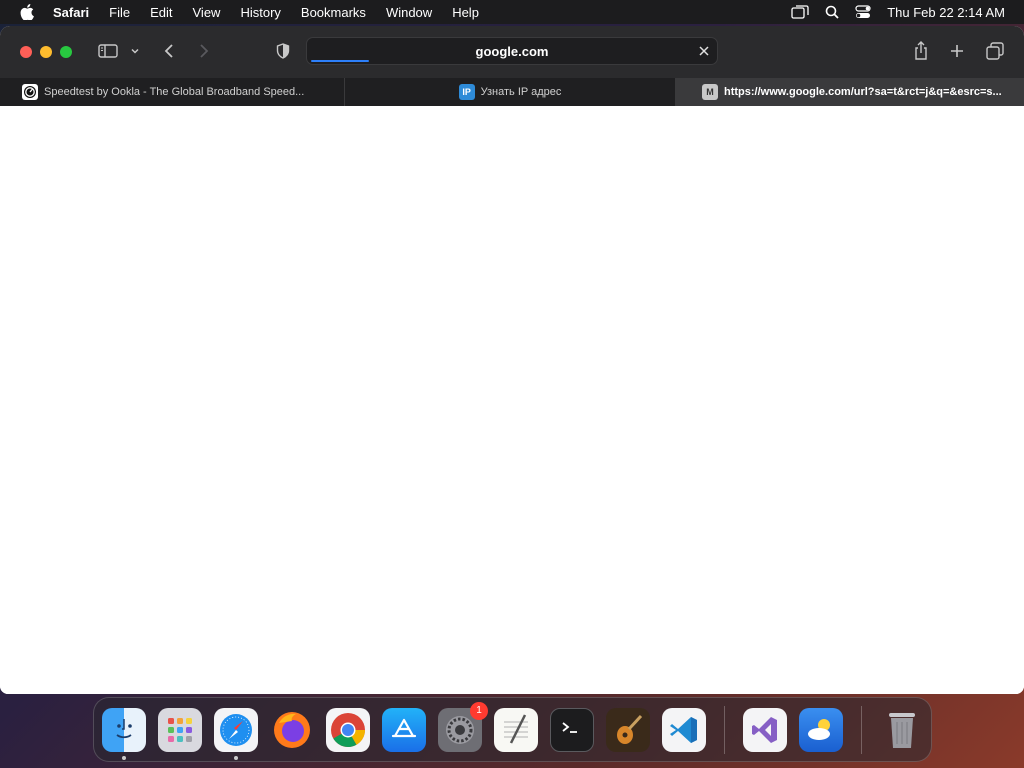 The width and height of the screenshot is (1024, 768). Describe the element at coordinates (710, 92) in the screenshot. I see `m-favicon-icon: M` at that location.